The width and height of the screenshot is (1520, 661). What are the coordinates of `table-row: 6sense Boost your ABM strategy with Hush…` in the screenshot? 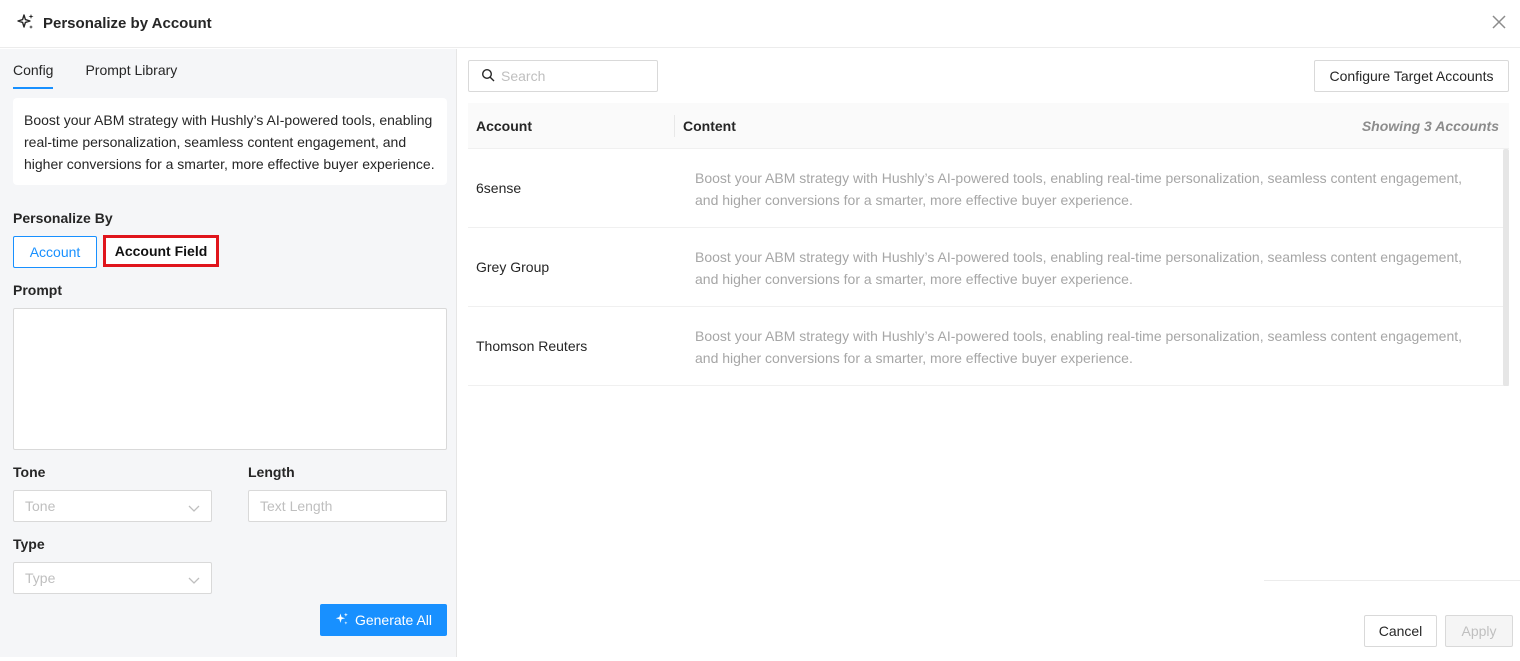 It's located at (988, 188).